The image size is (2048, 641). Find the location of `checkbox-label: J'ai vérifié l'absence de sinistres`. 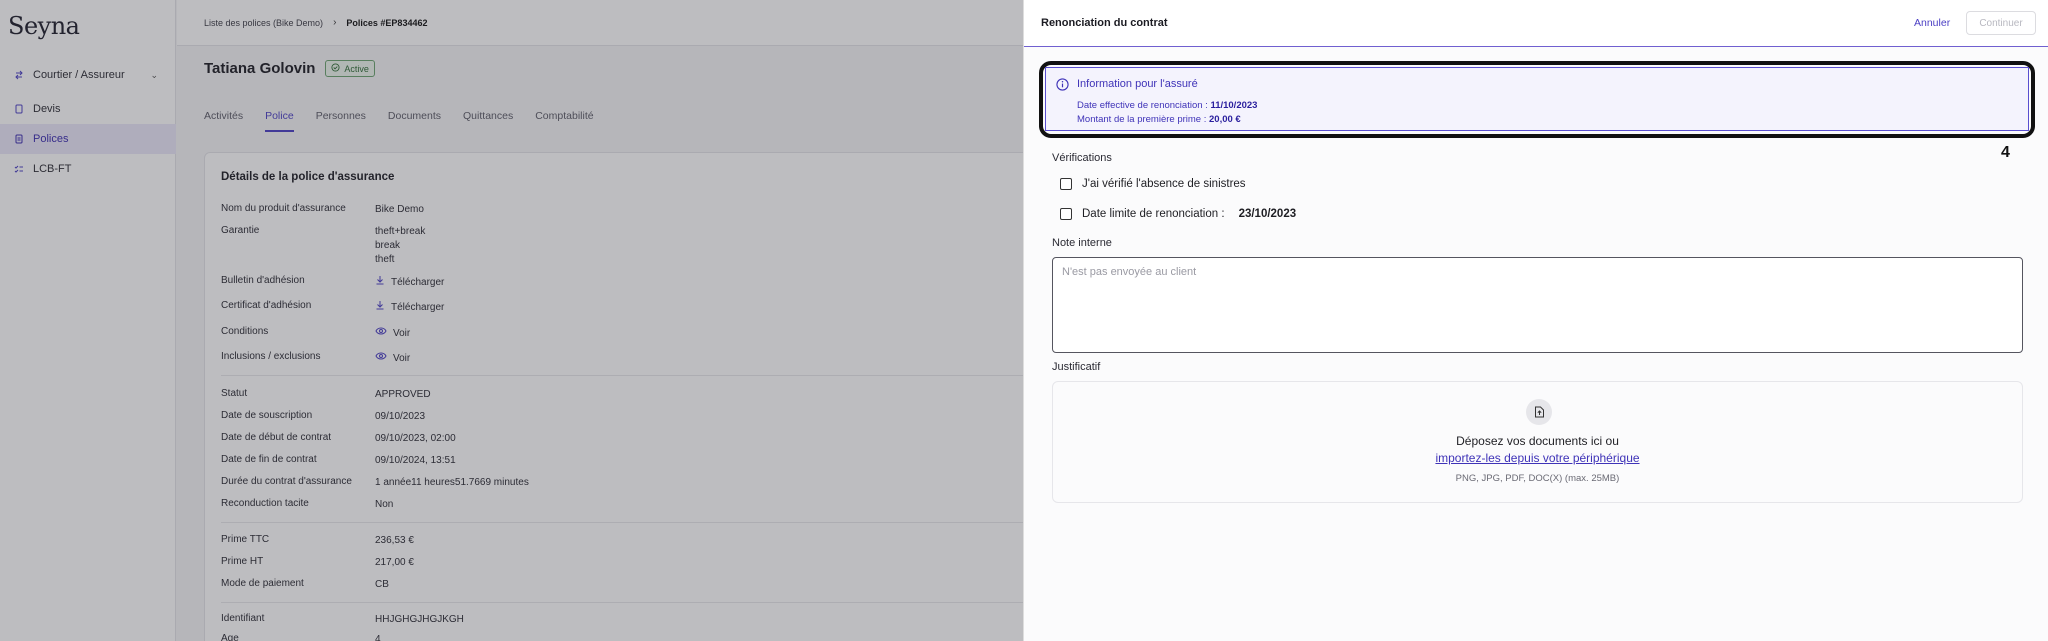

checkbox-label: J'ai vérifié l'absence de sinistres is located at coordinates (1164, 184).